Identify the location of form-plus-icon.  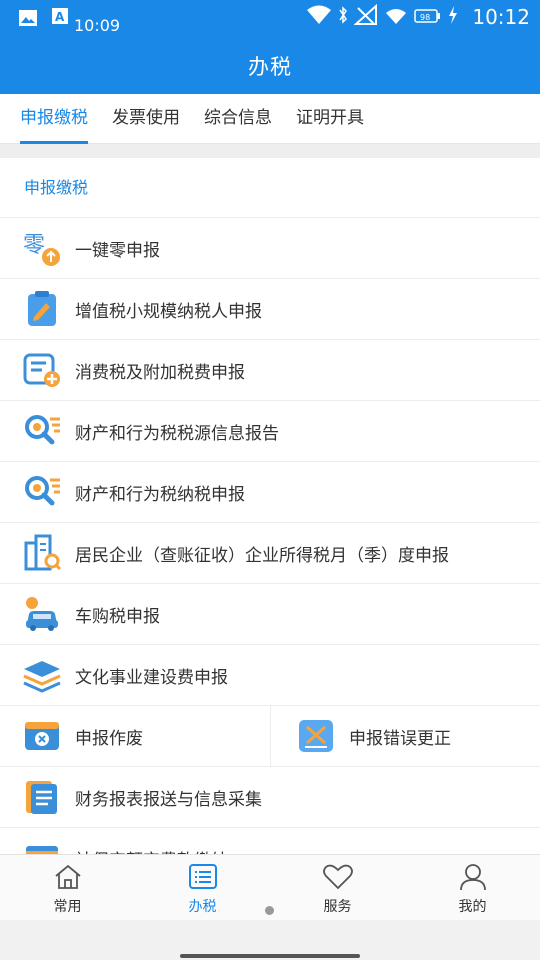
(42, 370).